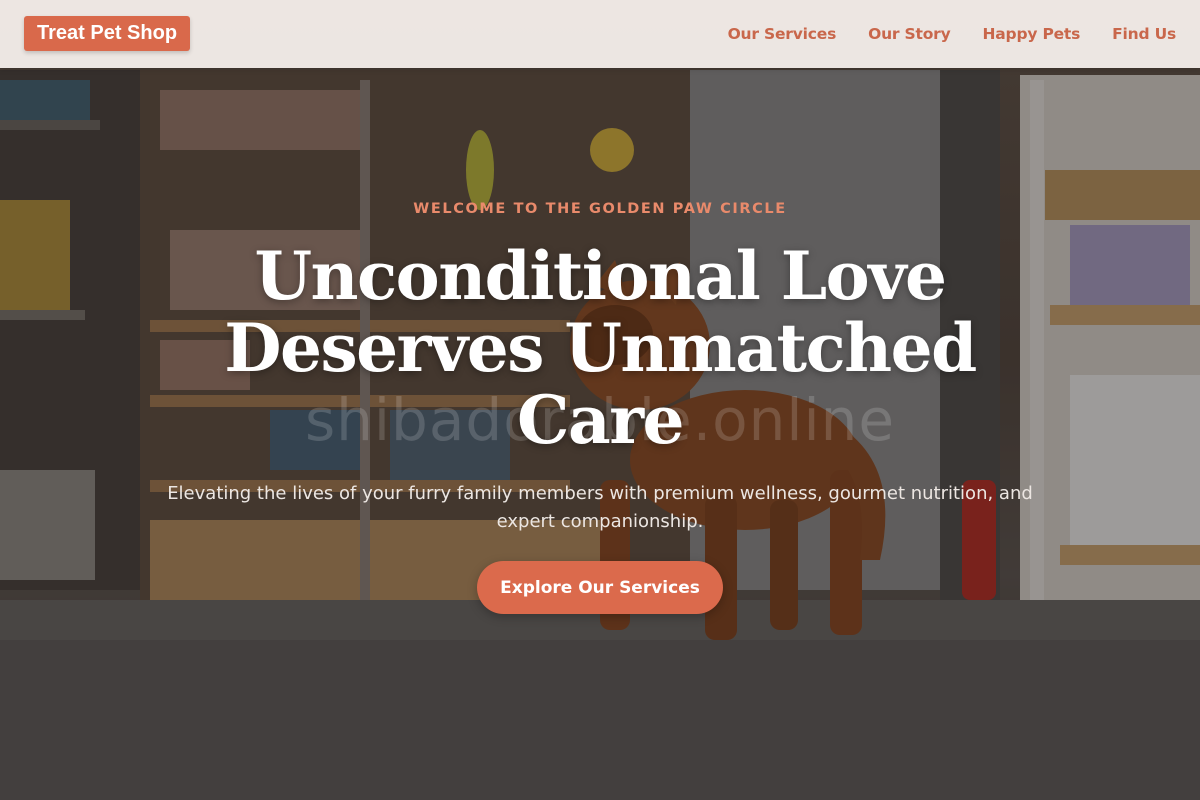  I want to click on hero-eyebrow: WELCOME TO THE GOLDEN PAW CIRCLE, so click(600, 209).